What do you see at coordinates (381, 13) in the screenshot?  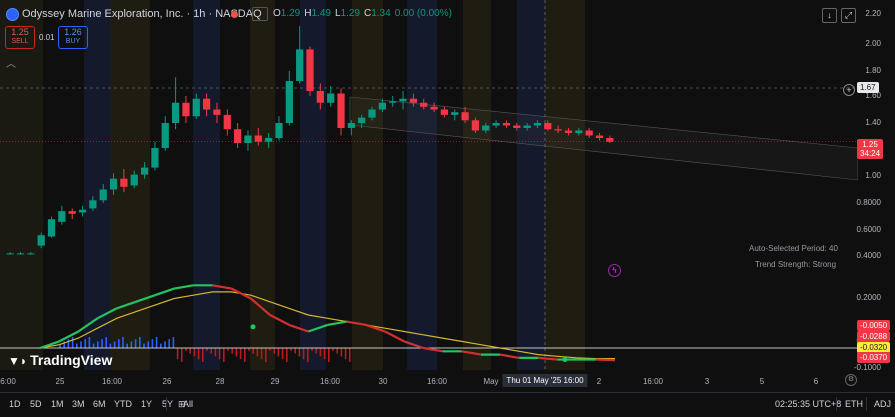 I see `ohlc-value-3: 1.34` at bounding box center [381, 13].